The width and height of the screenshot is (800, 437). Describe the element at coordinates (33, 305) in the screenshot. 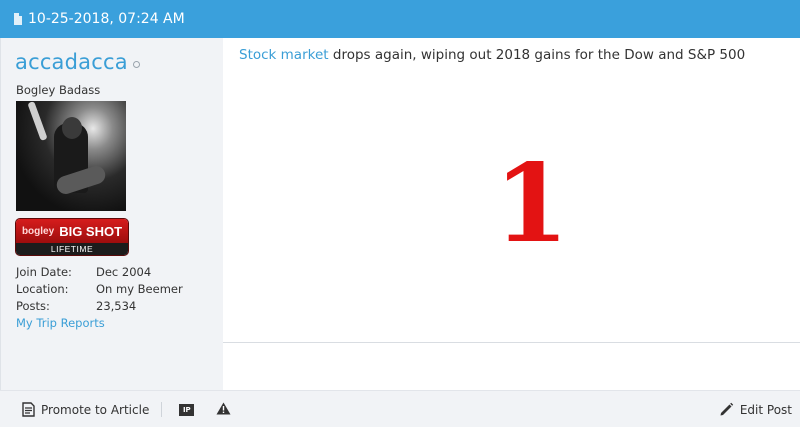

I see `info-label: Posts:` at that location.